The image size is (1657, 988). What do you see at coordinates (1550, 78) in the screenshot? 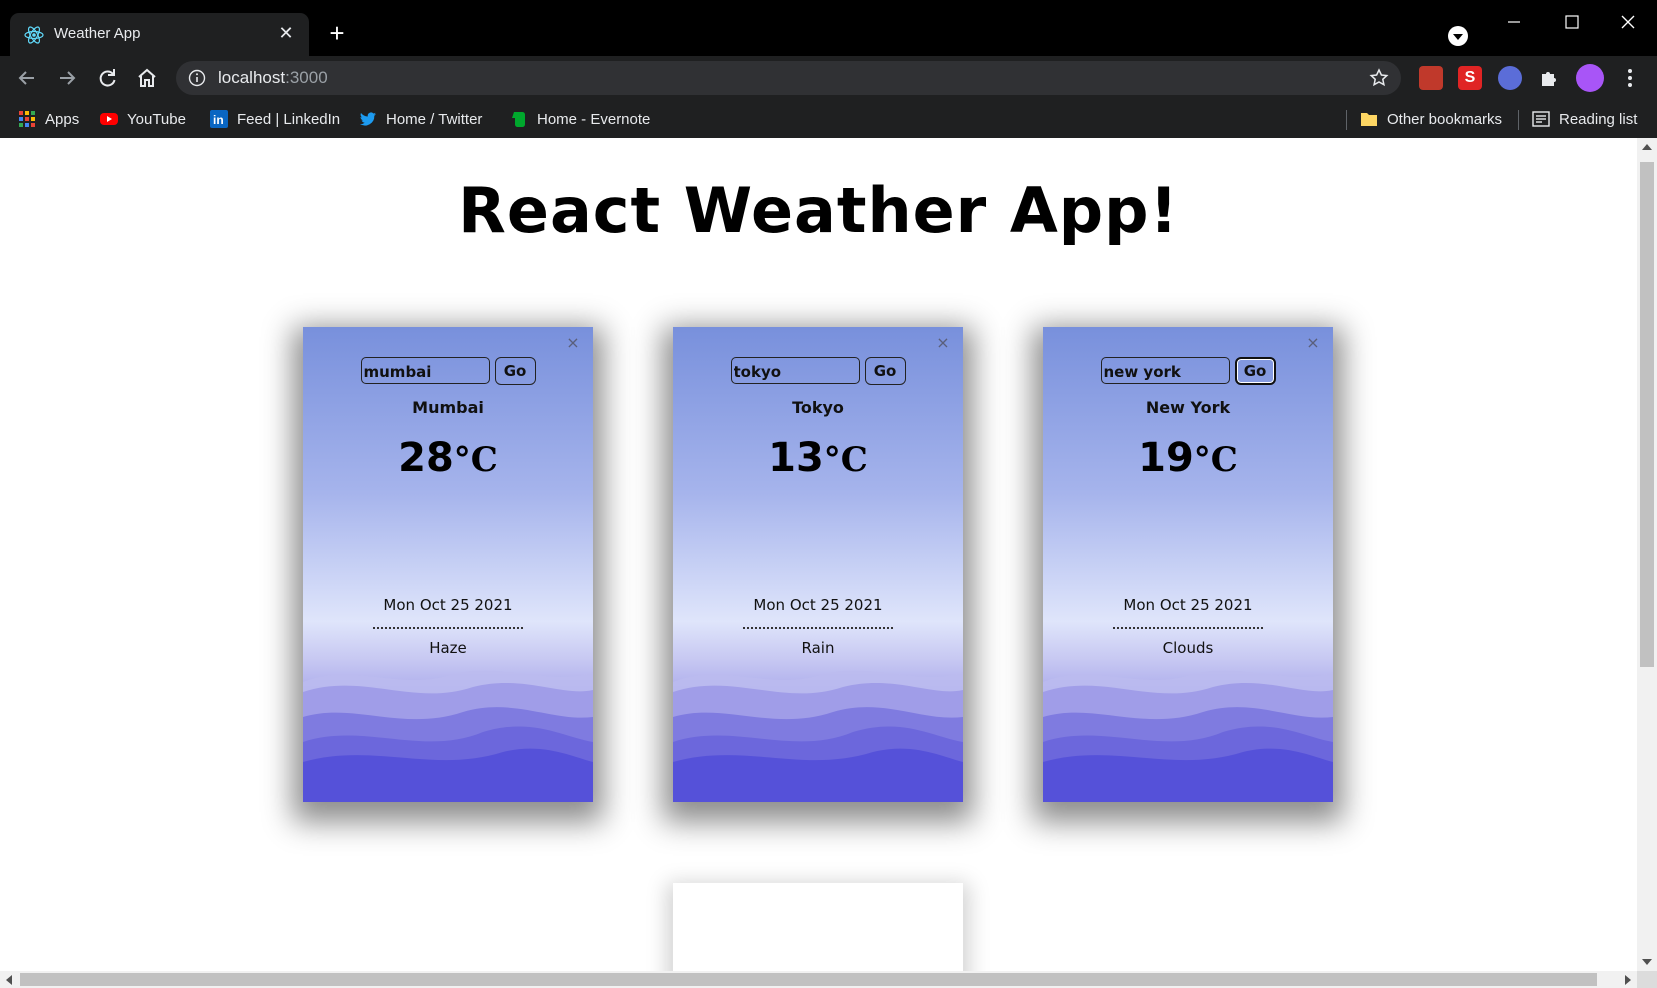
I see `puzzle-extensions-icon` at bounding box center [1550, 78].